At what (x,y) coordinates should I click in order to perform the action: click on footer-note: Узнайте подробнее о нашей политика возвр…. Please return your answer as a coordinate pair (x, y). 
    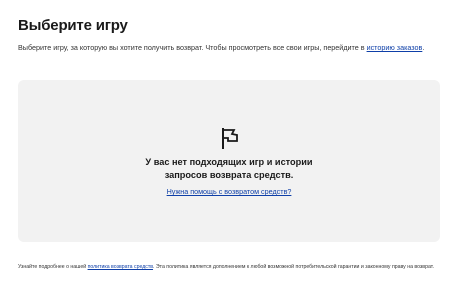
    Looking at the image, I should click on (228, 267).